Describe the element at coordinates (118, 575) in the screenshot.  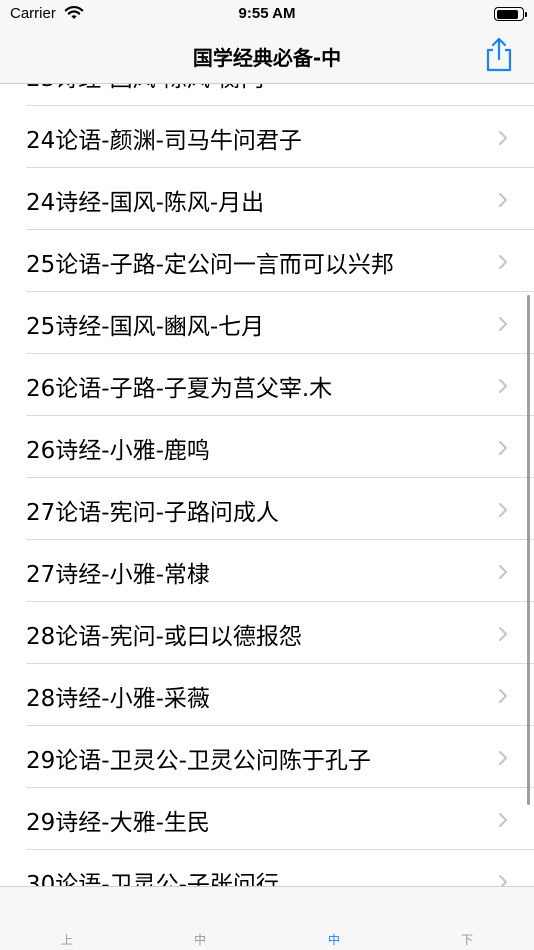
I see `list-item-label: 27诗经-小雅-常棣` at that location.